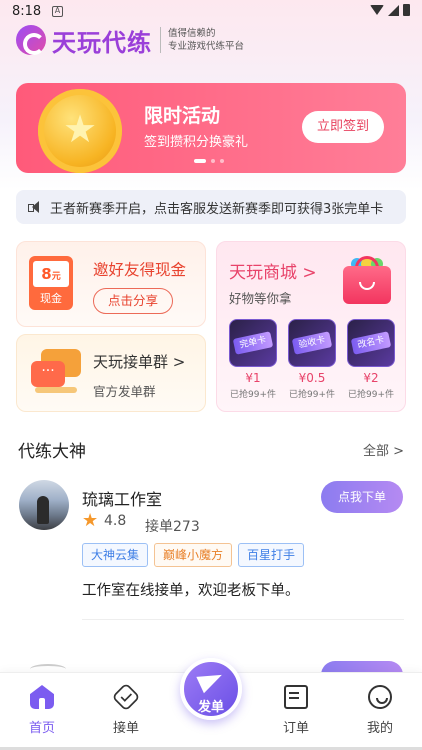 This screenshot has width=422, height=750. I want to click on product-item: 改名卡 ¥2 已抢99+件, so click(371, 359).